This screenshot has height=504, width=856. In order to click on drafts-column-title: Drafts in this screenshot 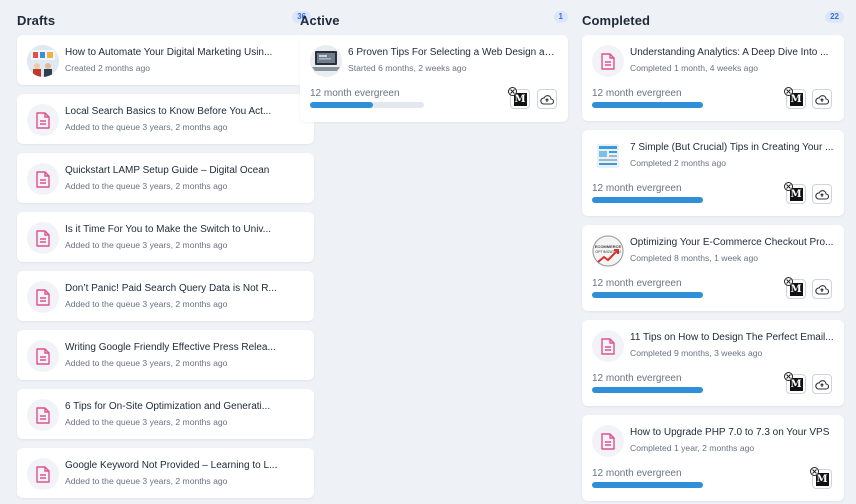, I will do `click(36, 20)`.